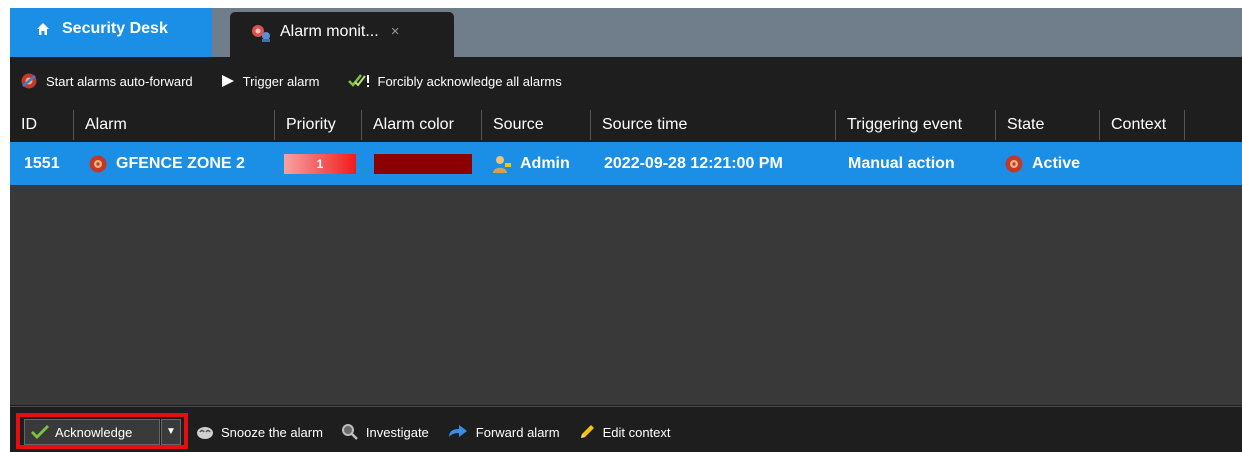  Describe the element at coordinates (115, 28) in the screenshot. I see `tab-security-desk-label: Security Desk` at that location.